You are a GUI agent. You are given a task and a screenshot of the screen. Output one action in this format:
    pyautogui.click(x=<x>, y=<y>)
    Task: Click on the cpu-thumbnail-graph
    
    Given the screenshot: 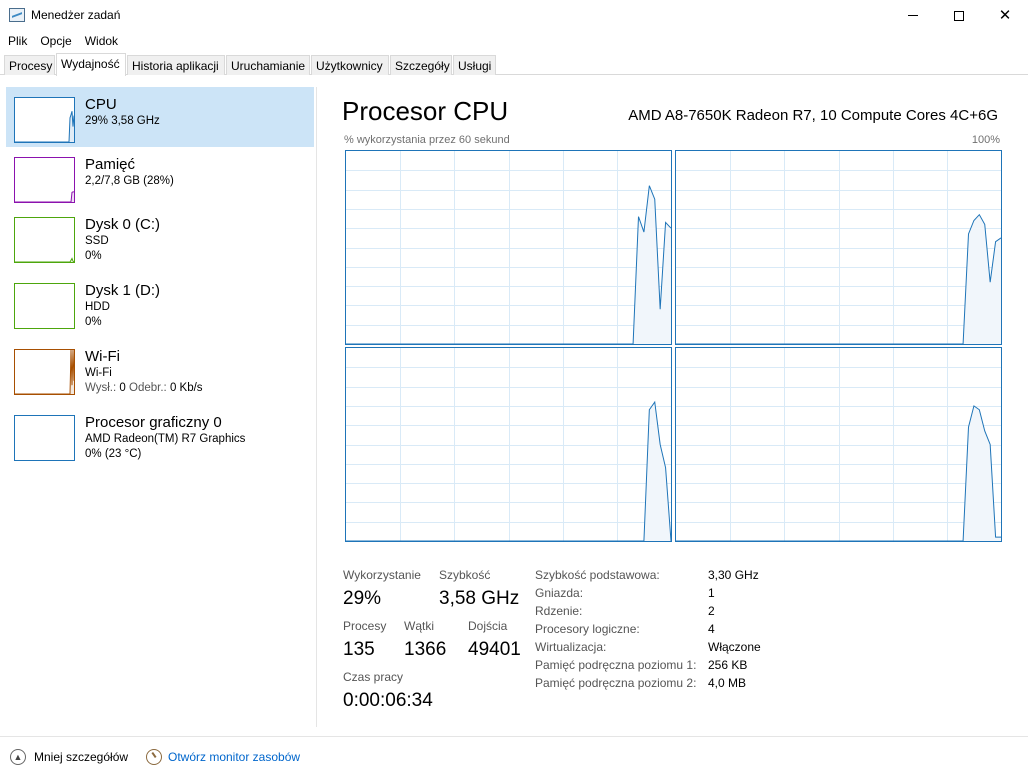 What is the action you would take?
    pyautogui.click(x=44, y=120)
    